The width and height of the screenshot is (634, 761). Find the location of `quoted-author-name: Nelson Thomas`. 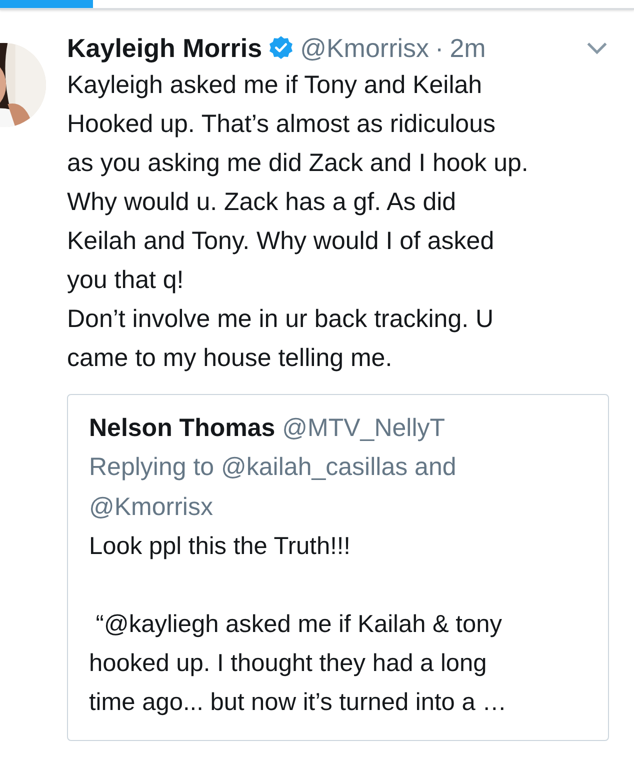

quoted-author-name: Nelson Thomas is located at coordinates (182, 428).